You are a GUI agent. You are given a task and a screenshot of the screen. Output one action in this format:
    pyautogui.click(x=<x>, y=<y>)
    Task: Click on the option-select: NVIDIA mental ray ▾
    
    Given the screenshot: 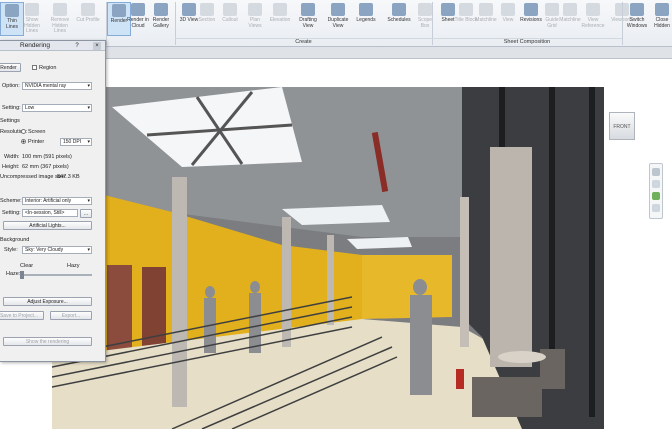 What is the action you would take?
    pyautogui.click(x=57, y=86)
    